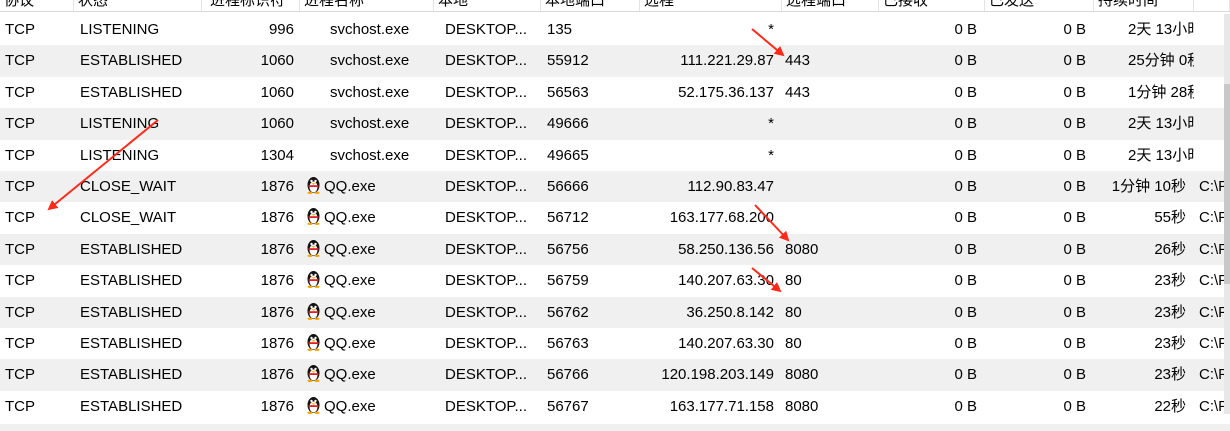 Image resolution: width=1230 pixels, height=431 pixels. What do you see at coordinates (830, 249) in the screenshot?
I see `cell-remote-port: 8080` at bounding box center [830, 249].